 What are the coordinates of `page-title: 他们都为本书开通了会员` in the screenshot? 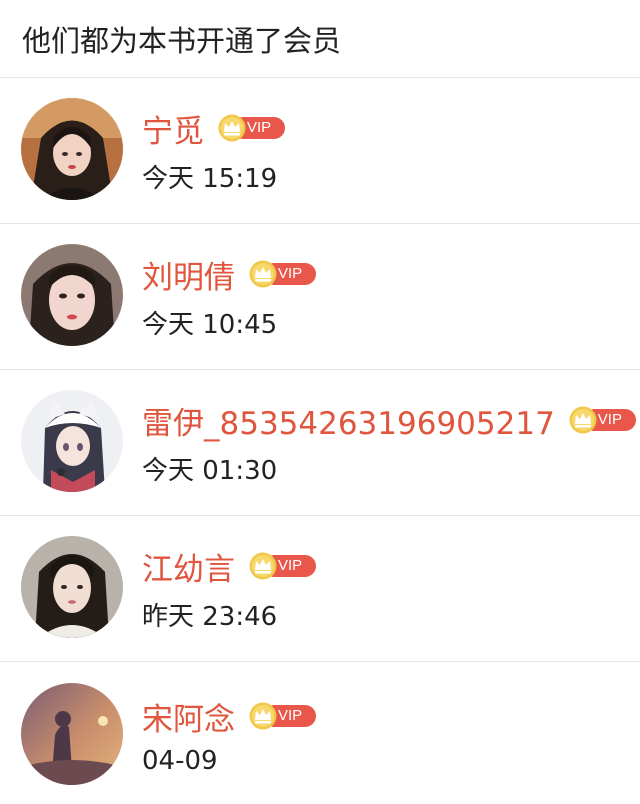 It's located at (182, 40).